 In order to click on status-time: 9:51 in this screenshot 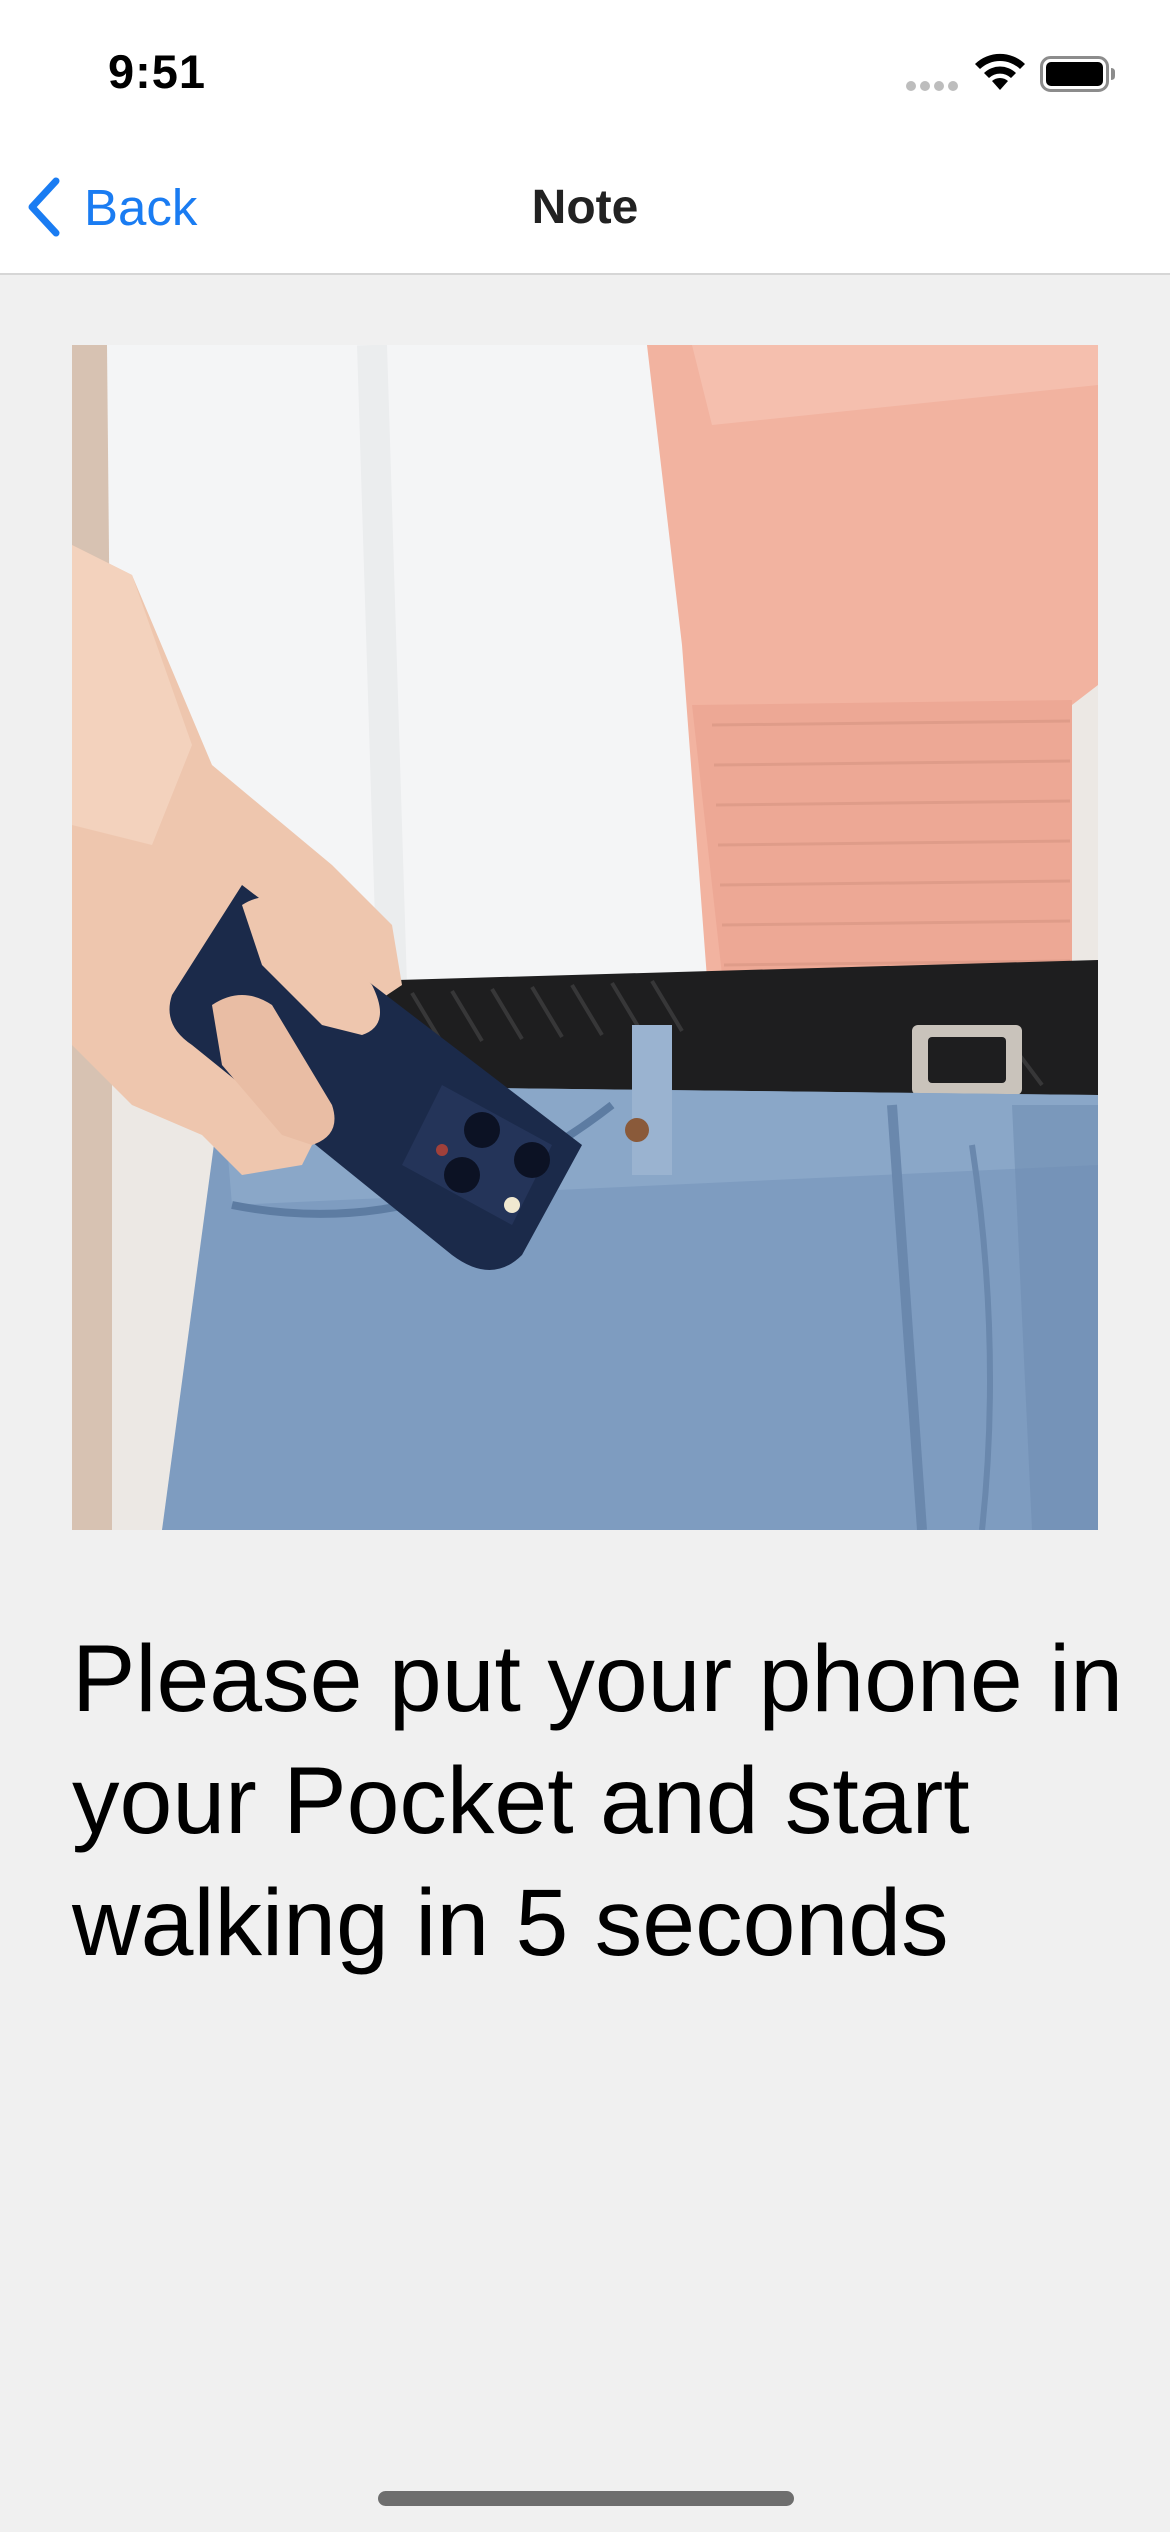, I will do `click(157, 71)`.